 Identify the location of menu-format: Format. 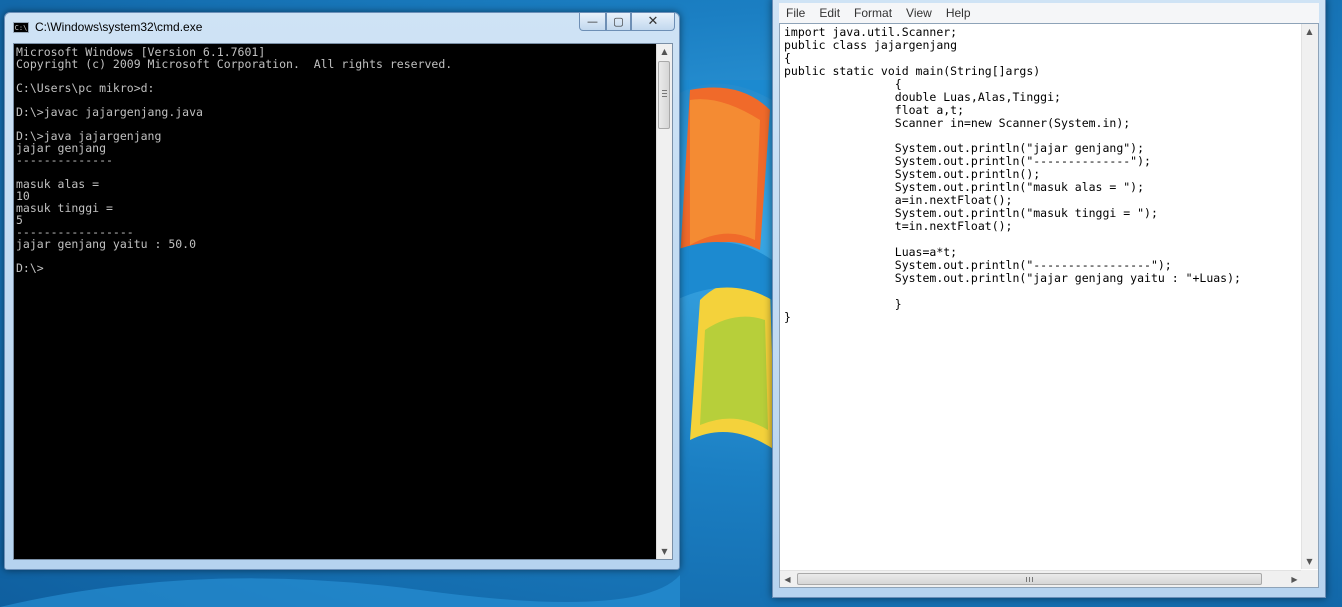
(873, 13).